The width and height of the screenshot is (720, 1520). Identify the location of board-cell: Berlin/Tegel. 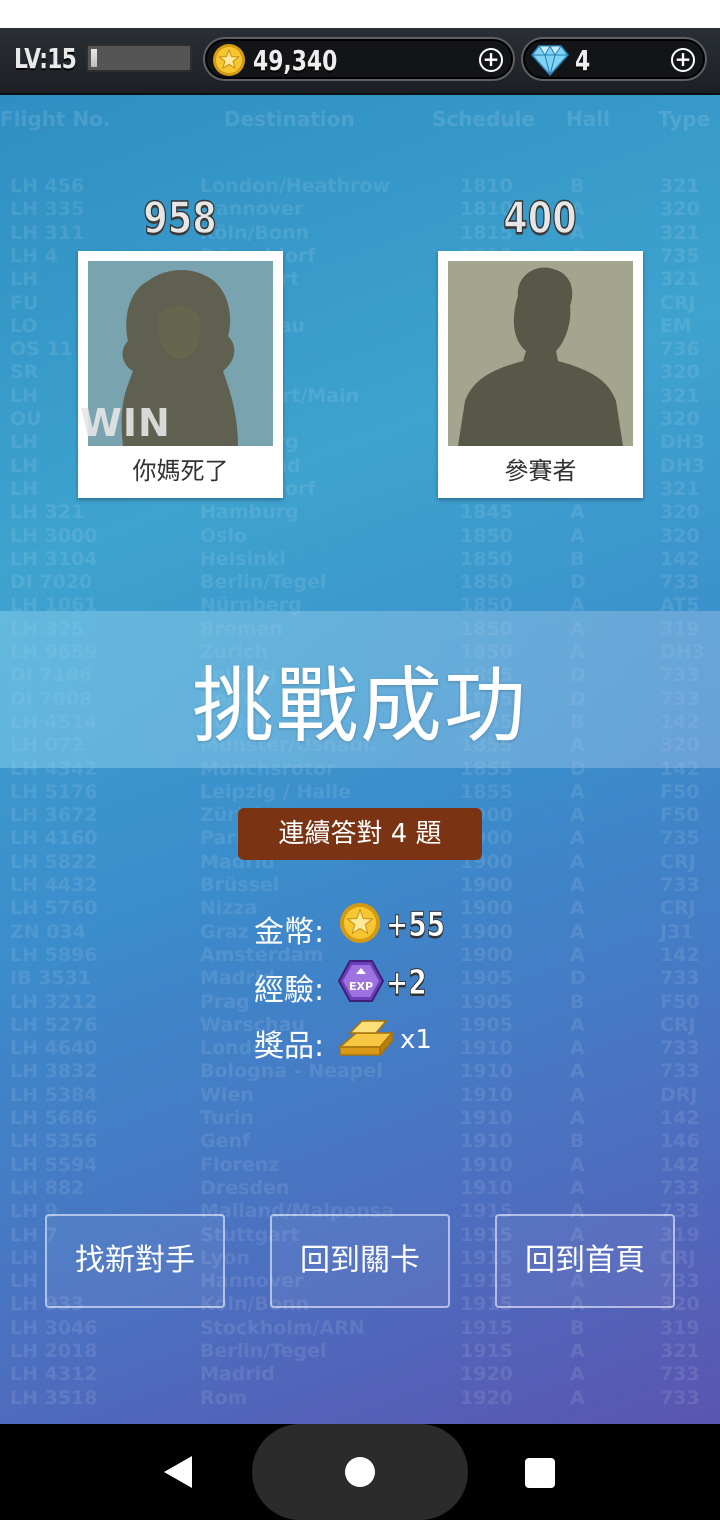
(263, 1351).